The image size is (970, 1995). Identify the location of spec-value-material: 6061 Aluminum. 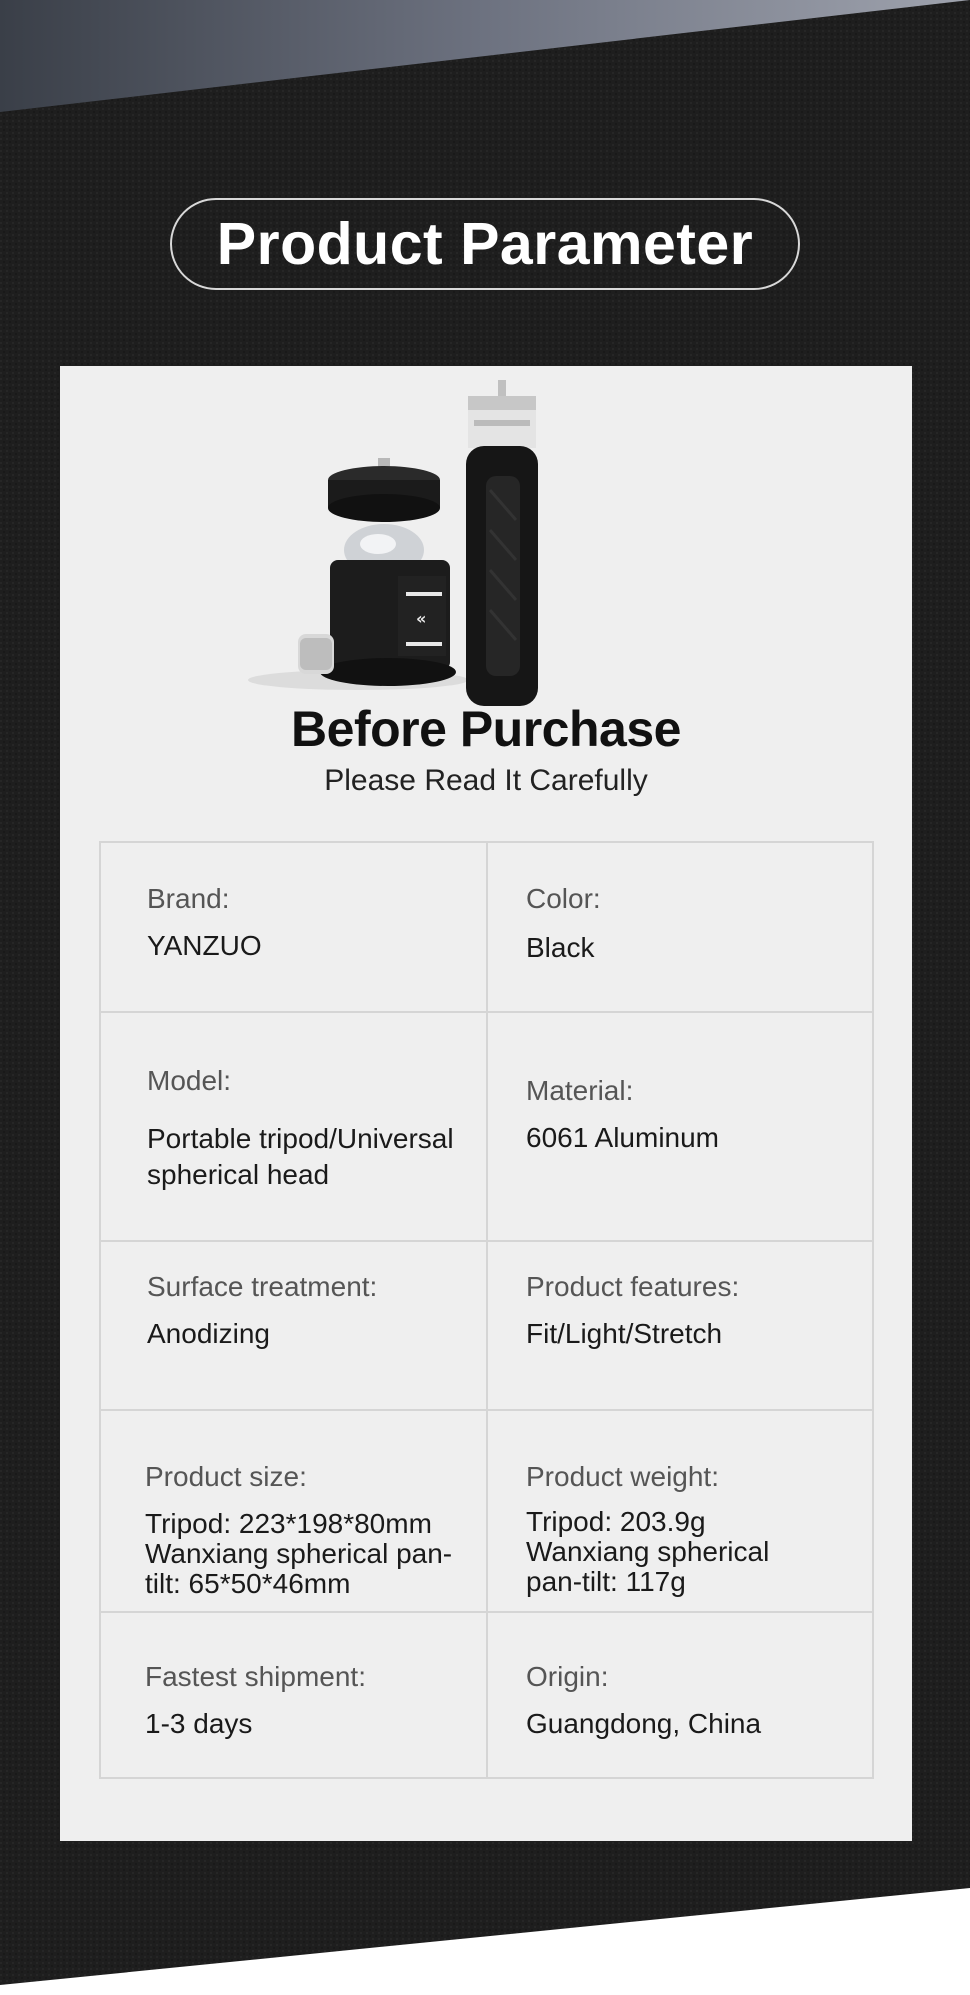
(623, 1137).